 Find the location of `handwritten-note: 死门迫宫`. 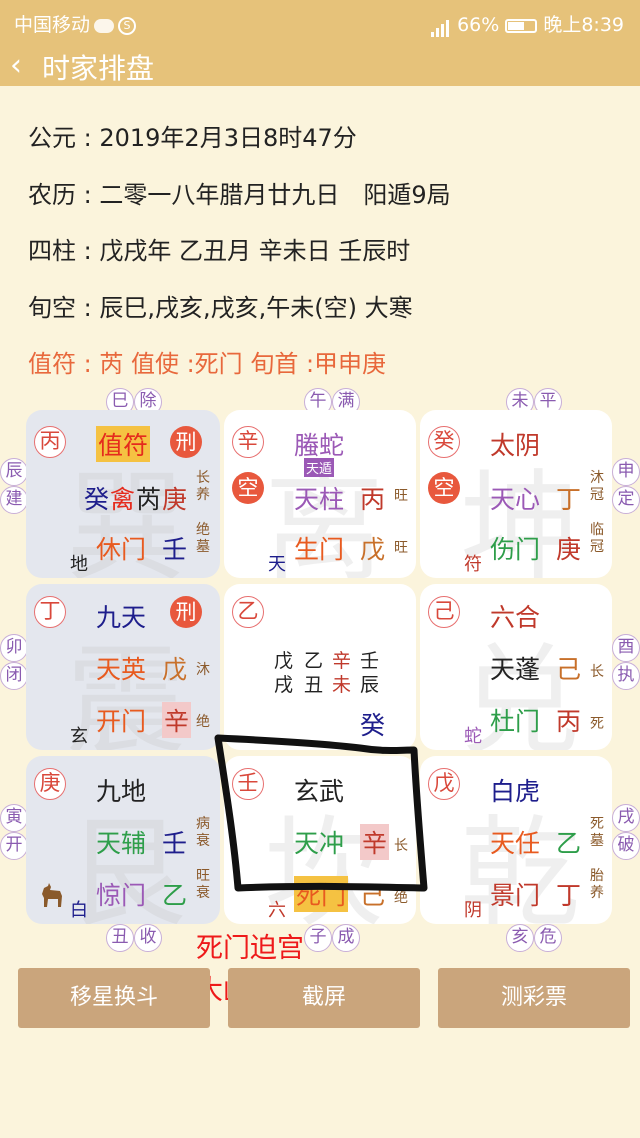

handwritten-note: 死门迫宫 is located at coordinates (250, 948).